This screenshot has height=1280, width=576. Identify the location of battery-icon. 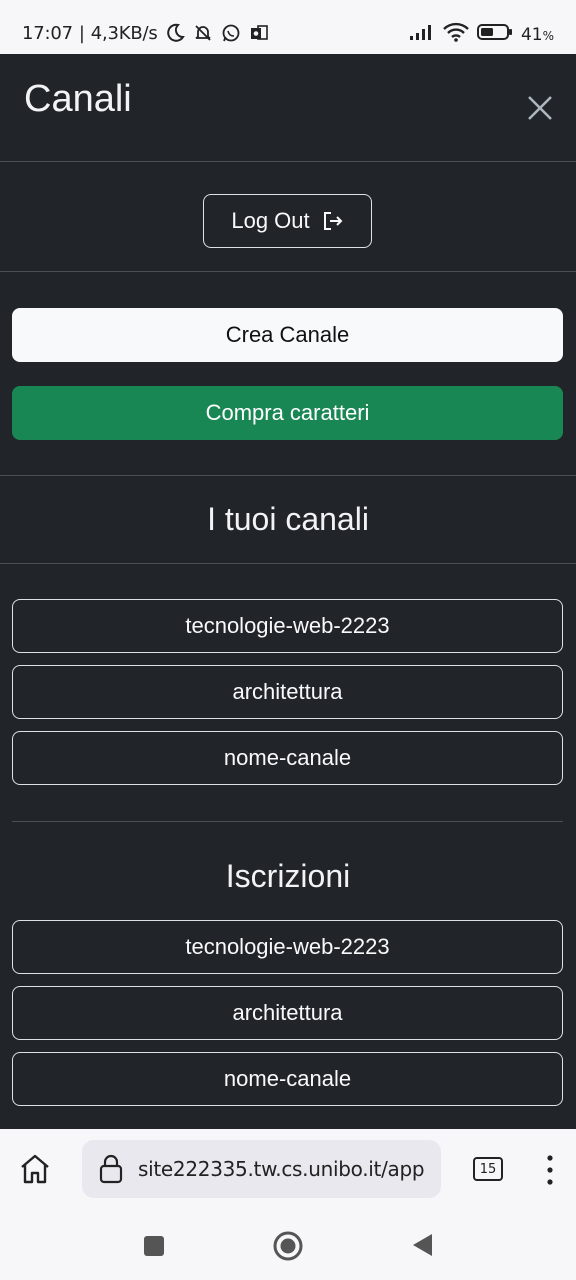
(494, 34).